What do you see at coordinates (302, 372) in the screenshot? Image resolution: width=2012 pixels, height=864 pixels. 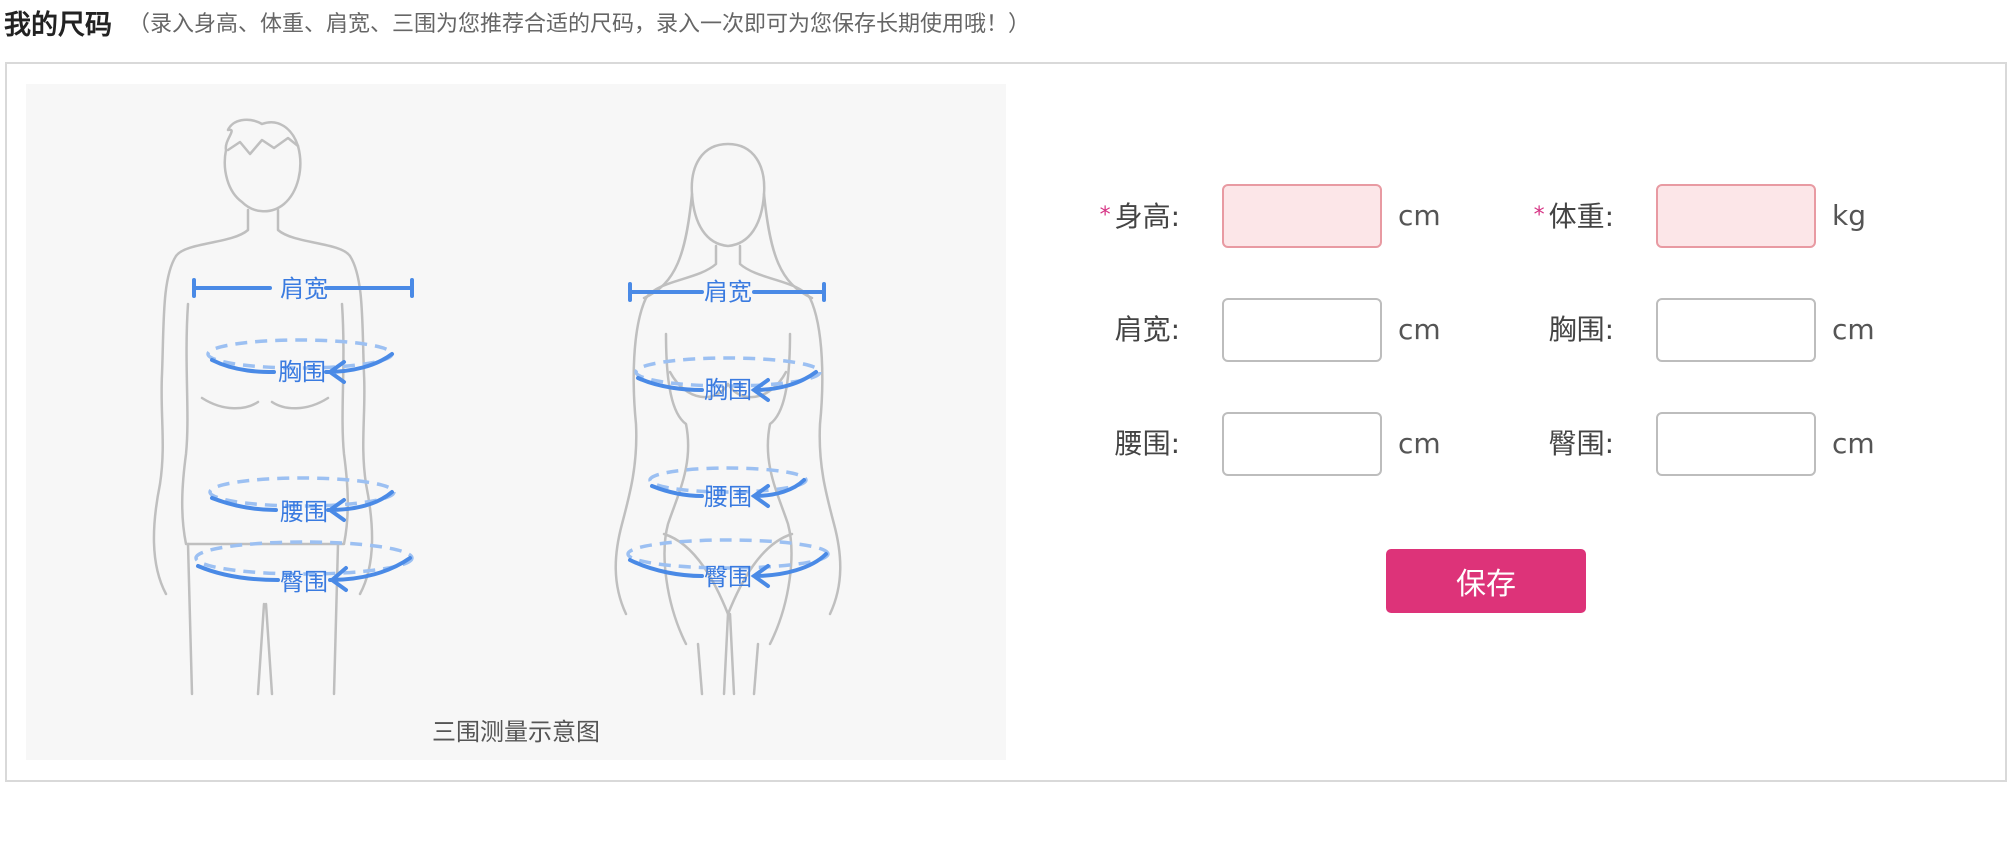 I see `male-chest-label: 胸围` at bounding box center [302, 372].